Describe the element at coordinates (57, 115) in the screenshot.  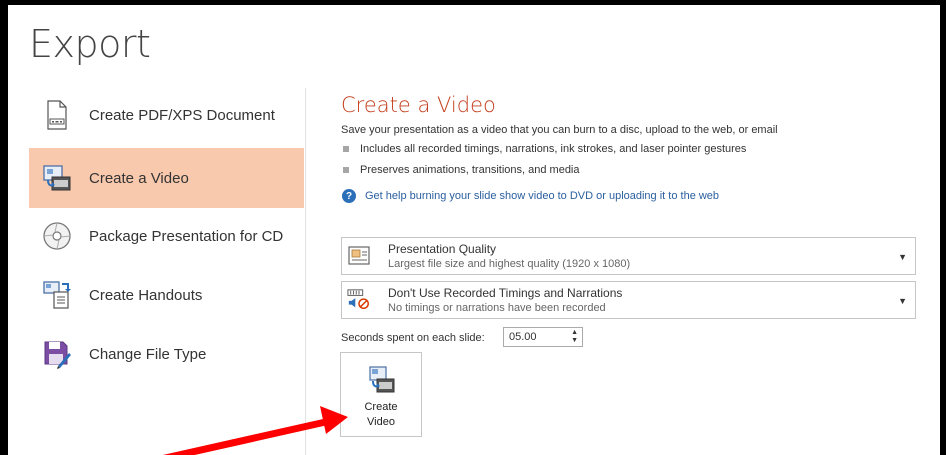
I see `pdf-document-icon` at that location.